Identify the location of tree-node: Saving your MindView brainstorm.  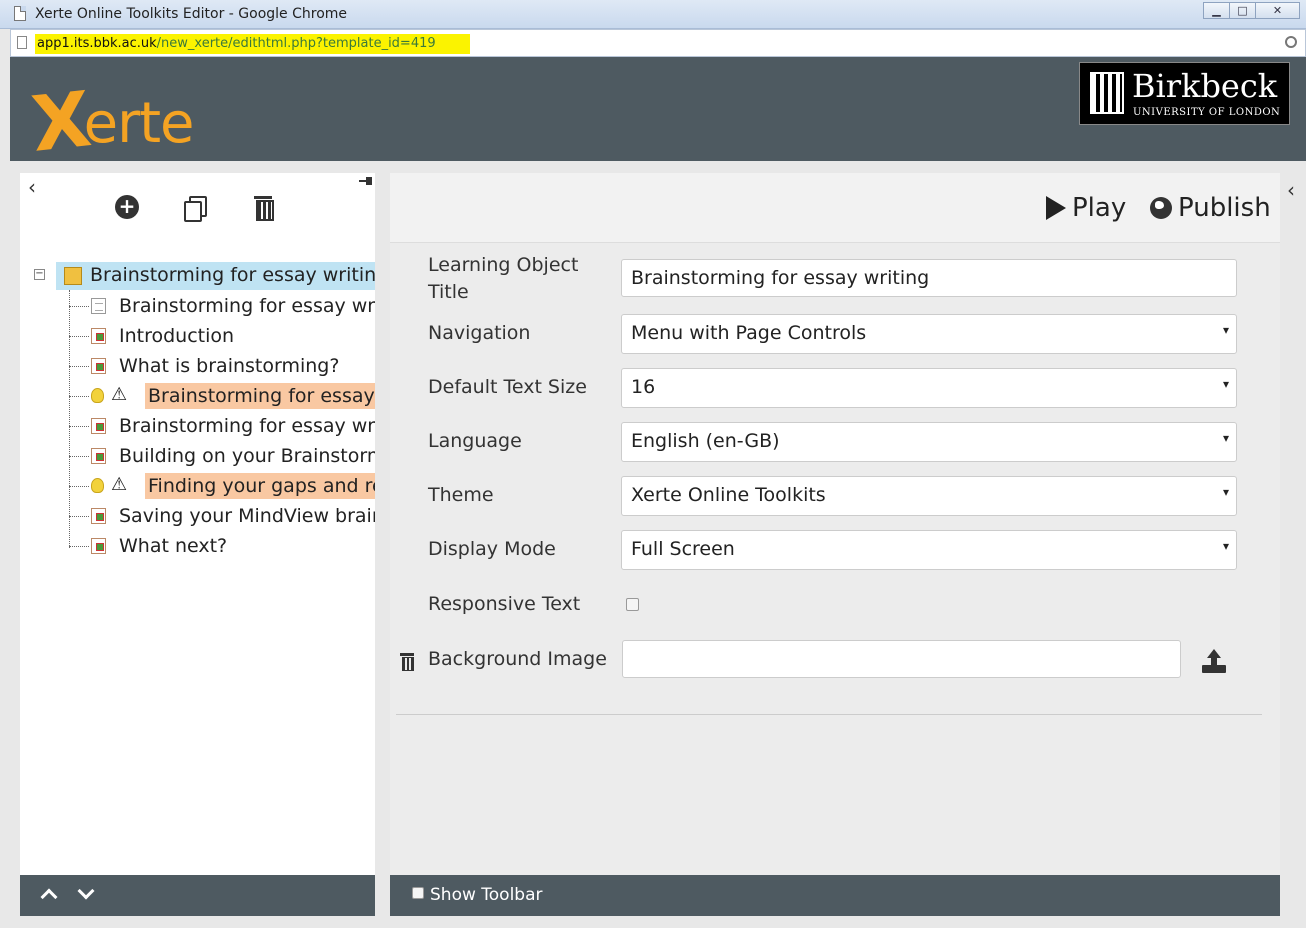
(222, 516).